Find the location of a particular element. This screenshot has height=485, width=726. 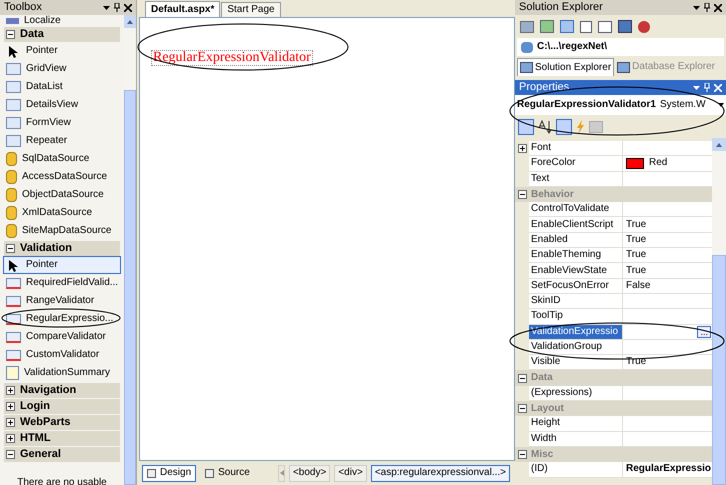

property-name: EnableViewState is located at coordinates (576, 271).